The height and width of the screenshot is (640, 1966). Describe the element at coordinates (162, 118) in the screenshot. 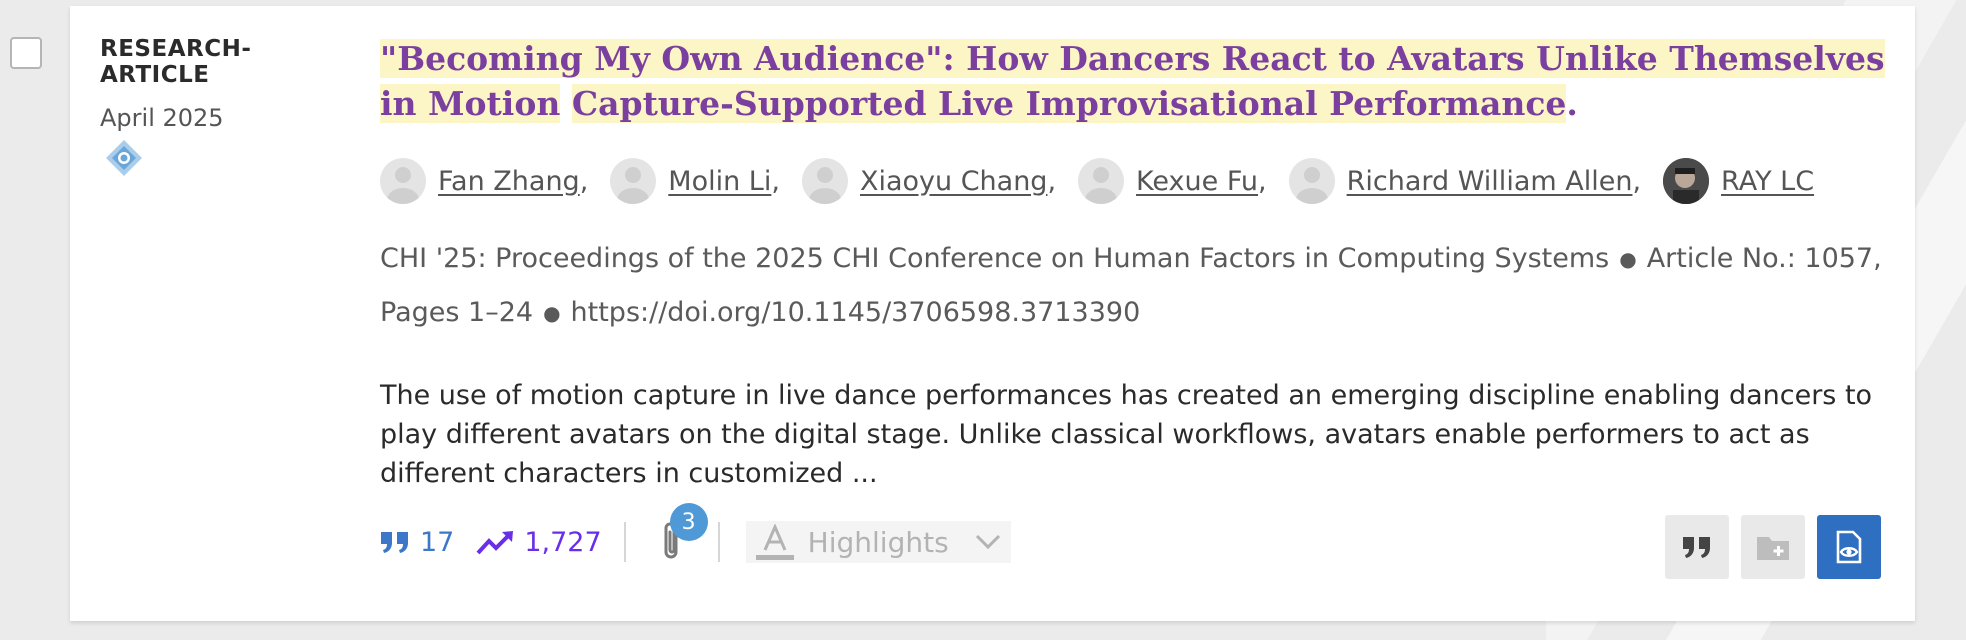

I see `article-date: April 2025` at that location.